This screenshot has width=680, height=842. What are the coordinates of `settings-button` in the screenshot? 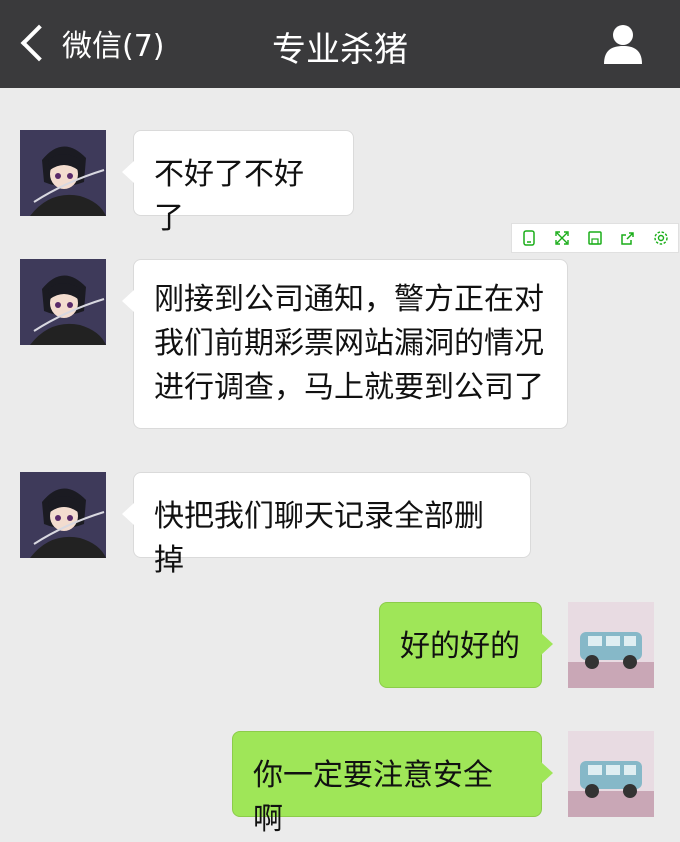 It's located at (661, 238).